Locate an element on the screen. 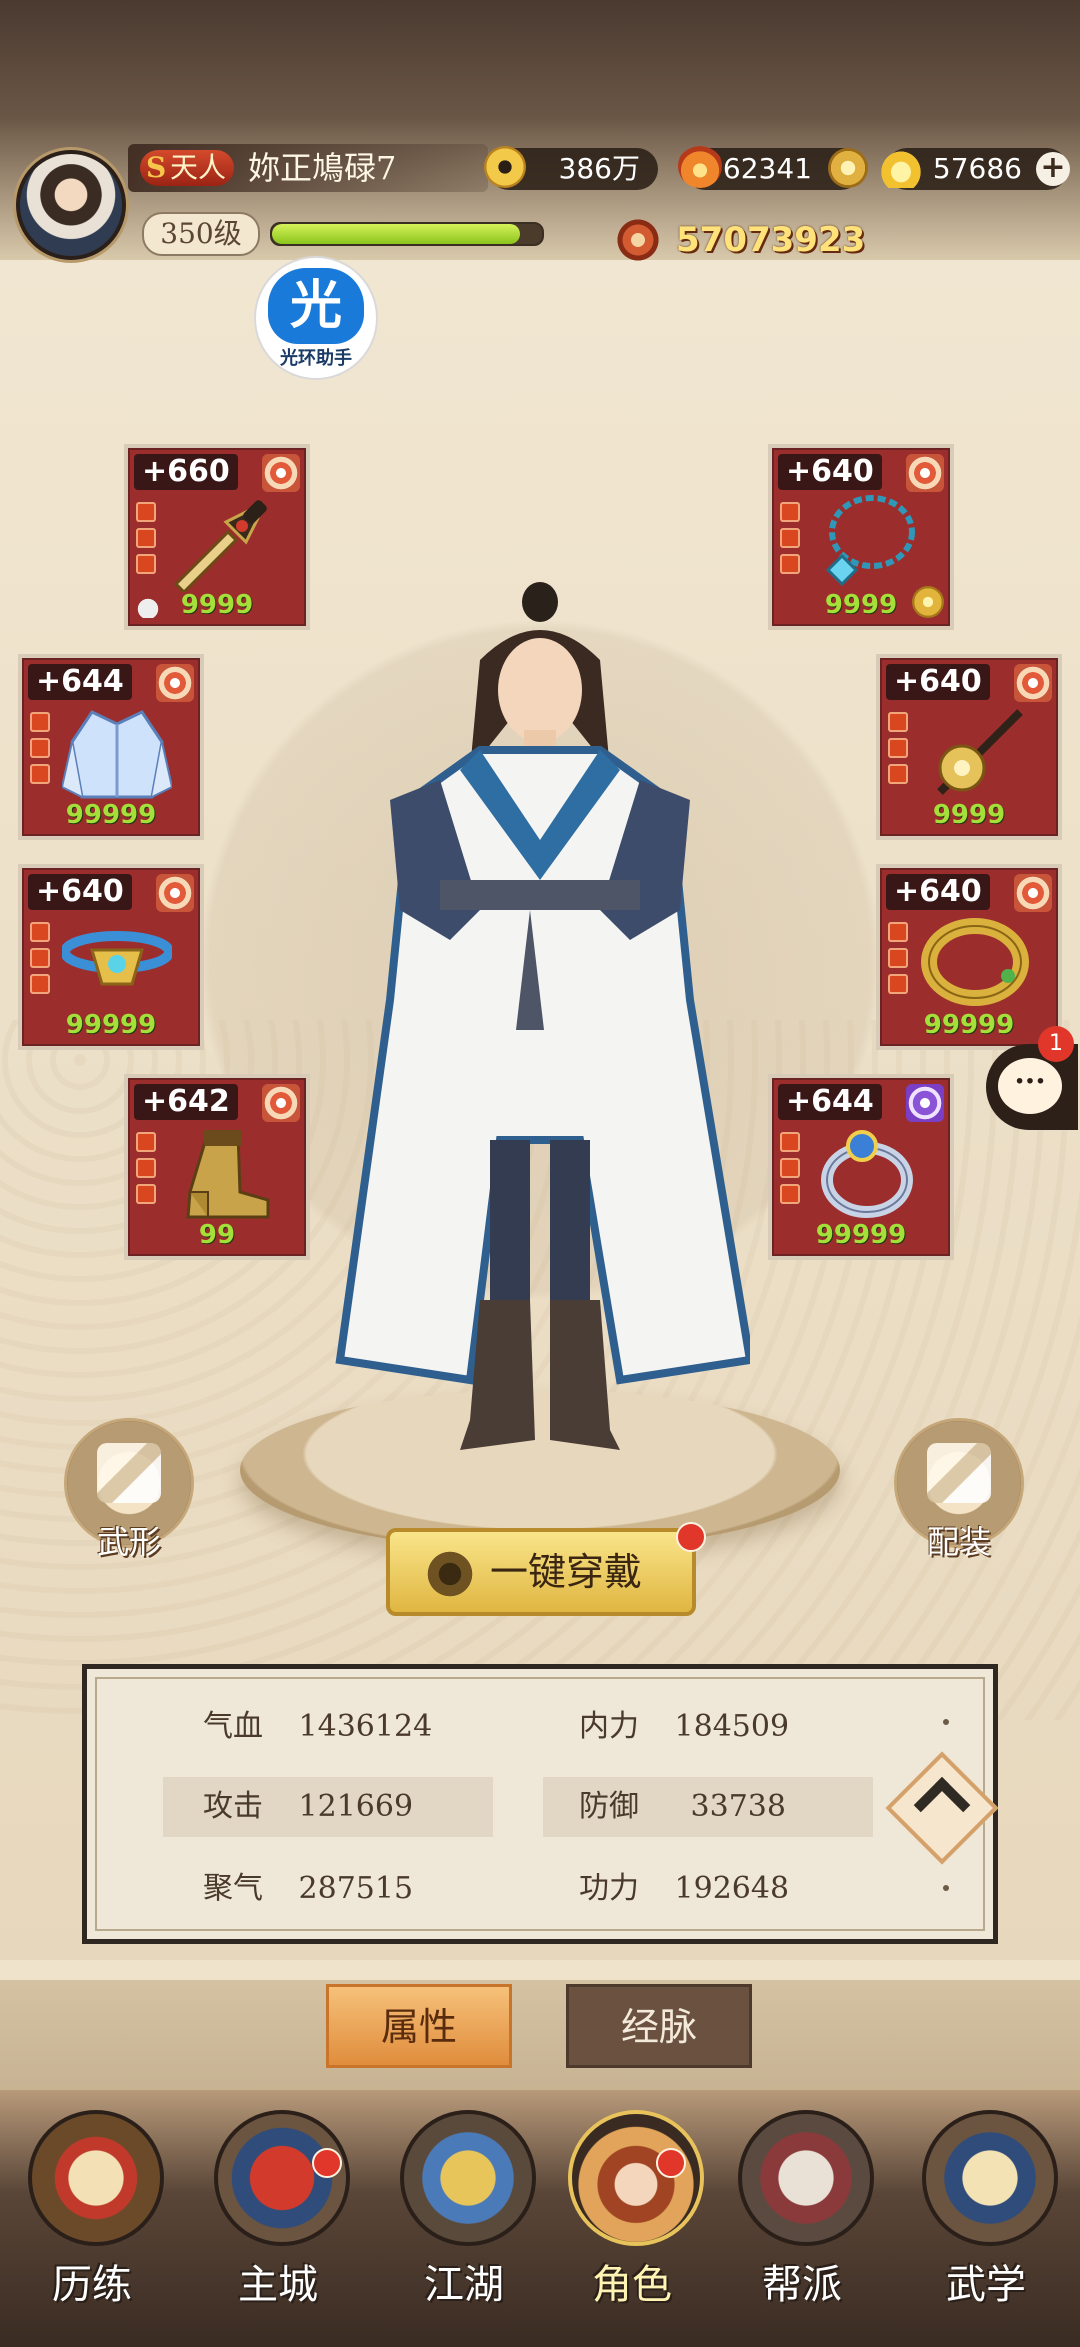  equip-slot-armor: +644 99999 is located at coordinates (111, 747).